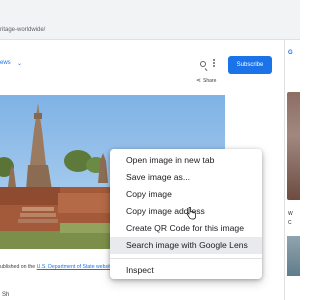 The image size is (320, 300). Describe the element at coordinates (6, 295) in the screenshot. I see `page-bottom-text: Sh` at that location.